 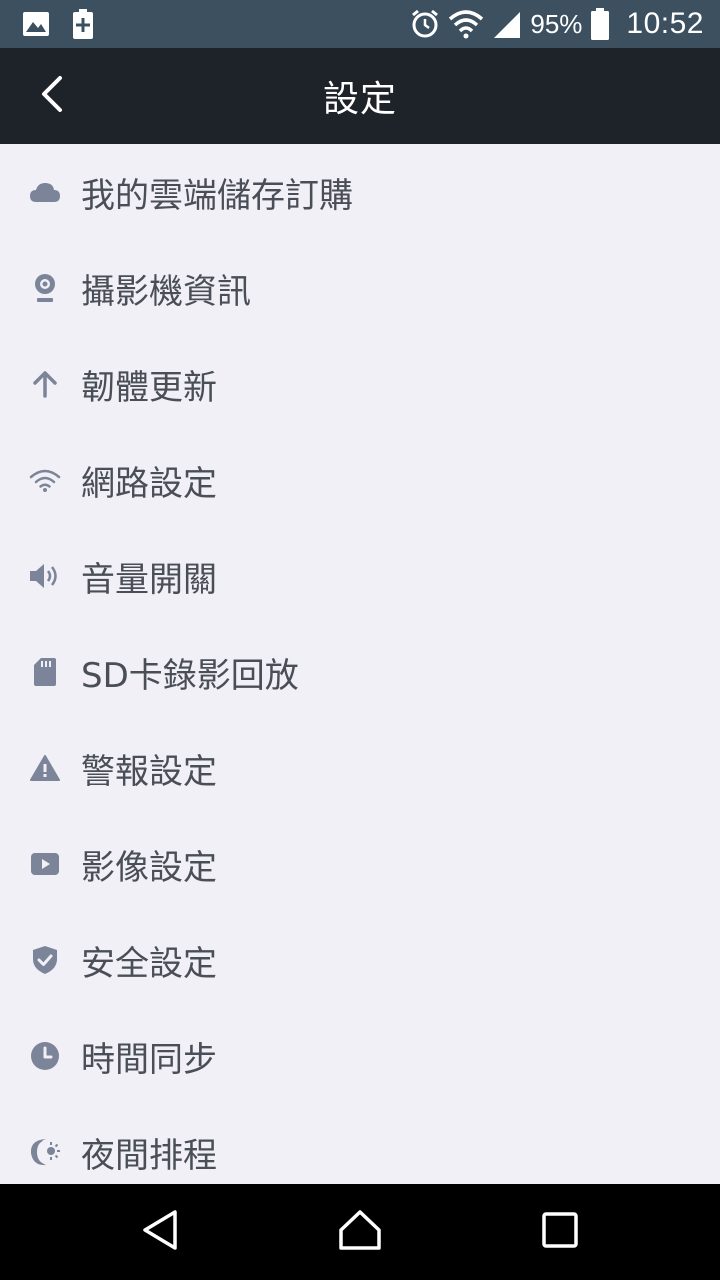 I want to click on recents-square-icon, so click(x=560, y=1232).